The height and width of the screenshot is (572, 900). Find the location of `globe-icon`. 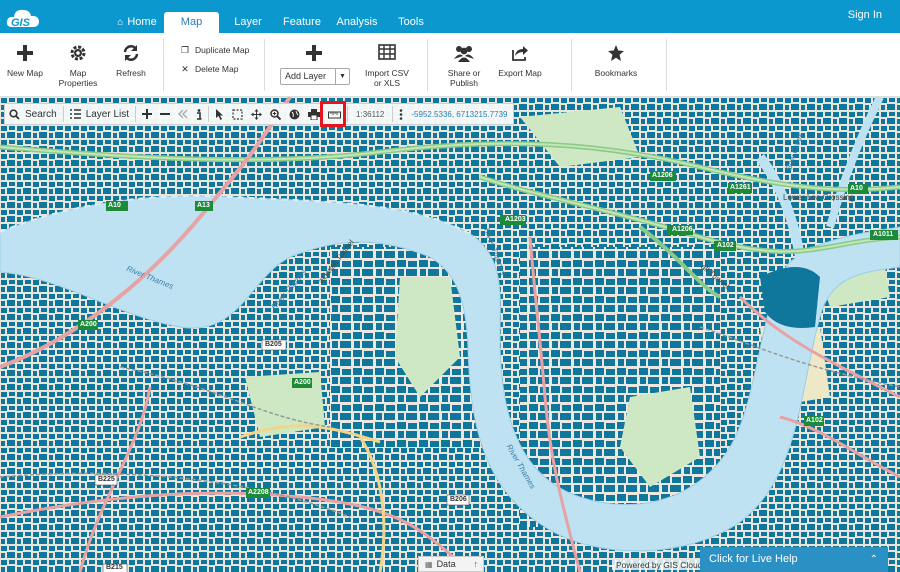

globe-icon is located at coordinates (294, 114).